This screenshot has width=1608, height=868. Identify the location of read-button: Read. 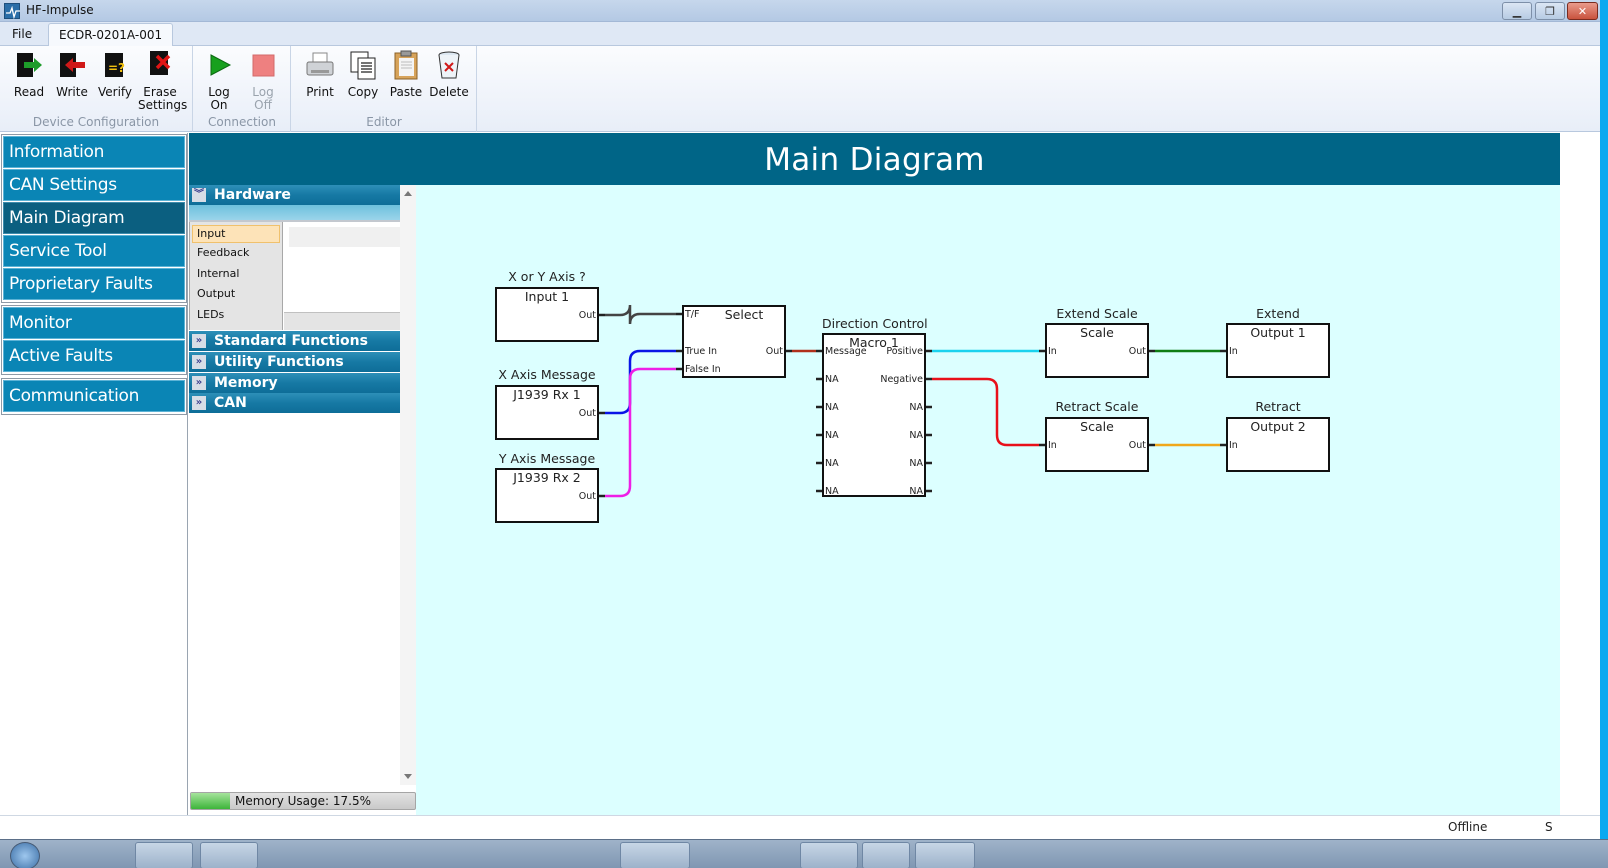
(29, 74).